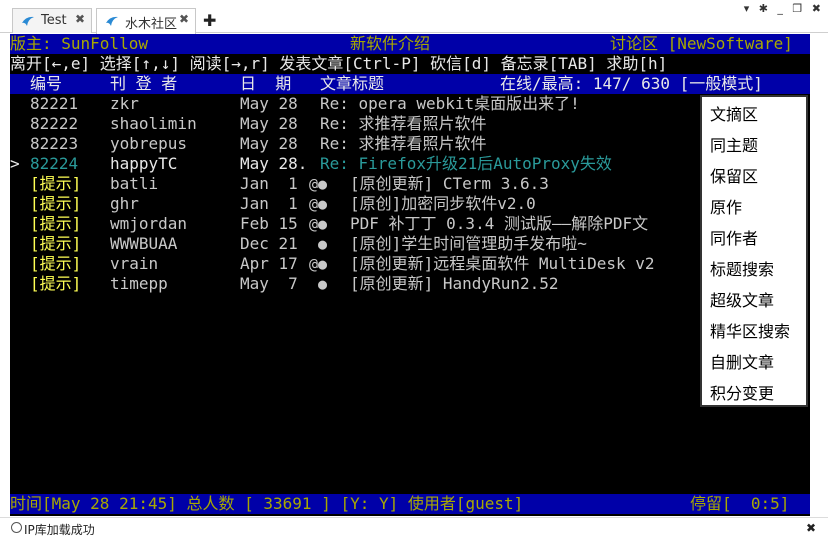 This screenshot has height=539, width=828. I want to click on col-num: 编号, so click(46, 83).